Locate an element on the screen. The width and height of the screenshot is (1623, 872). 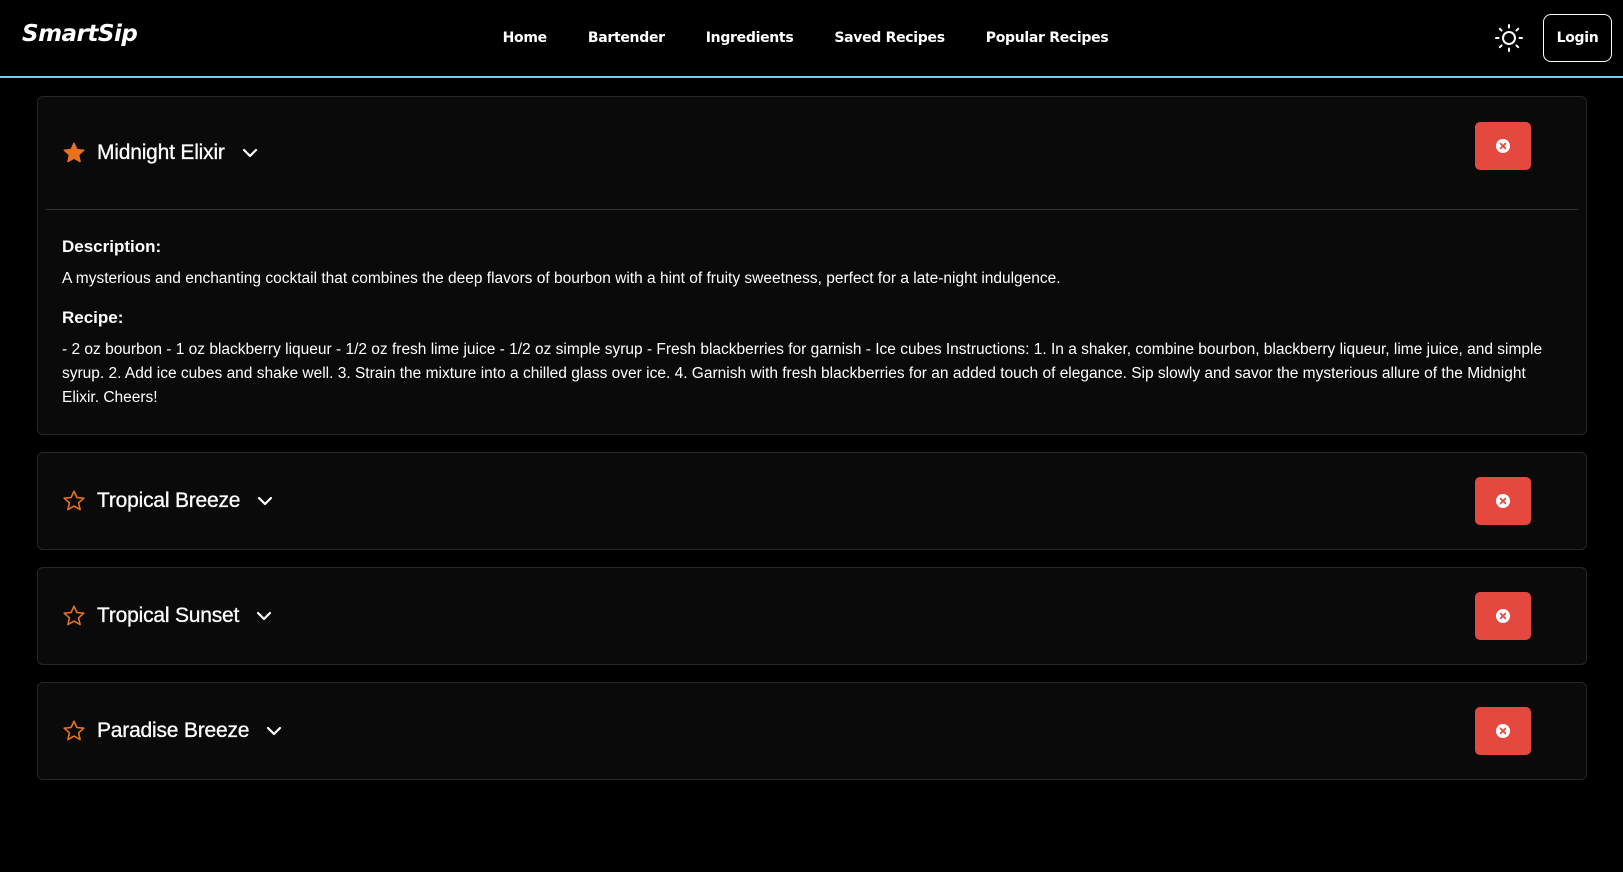
sun-icon is located at coordinates (1509, 38).